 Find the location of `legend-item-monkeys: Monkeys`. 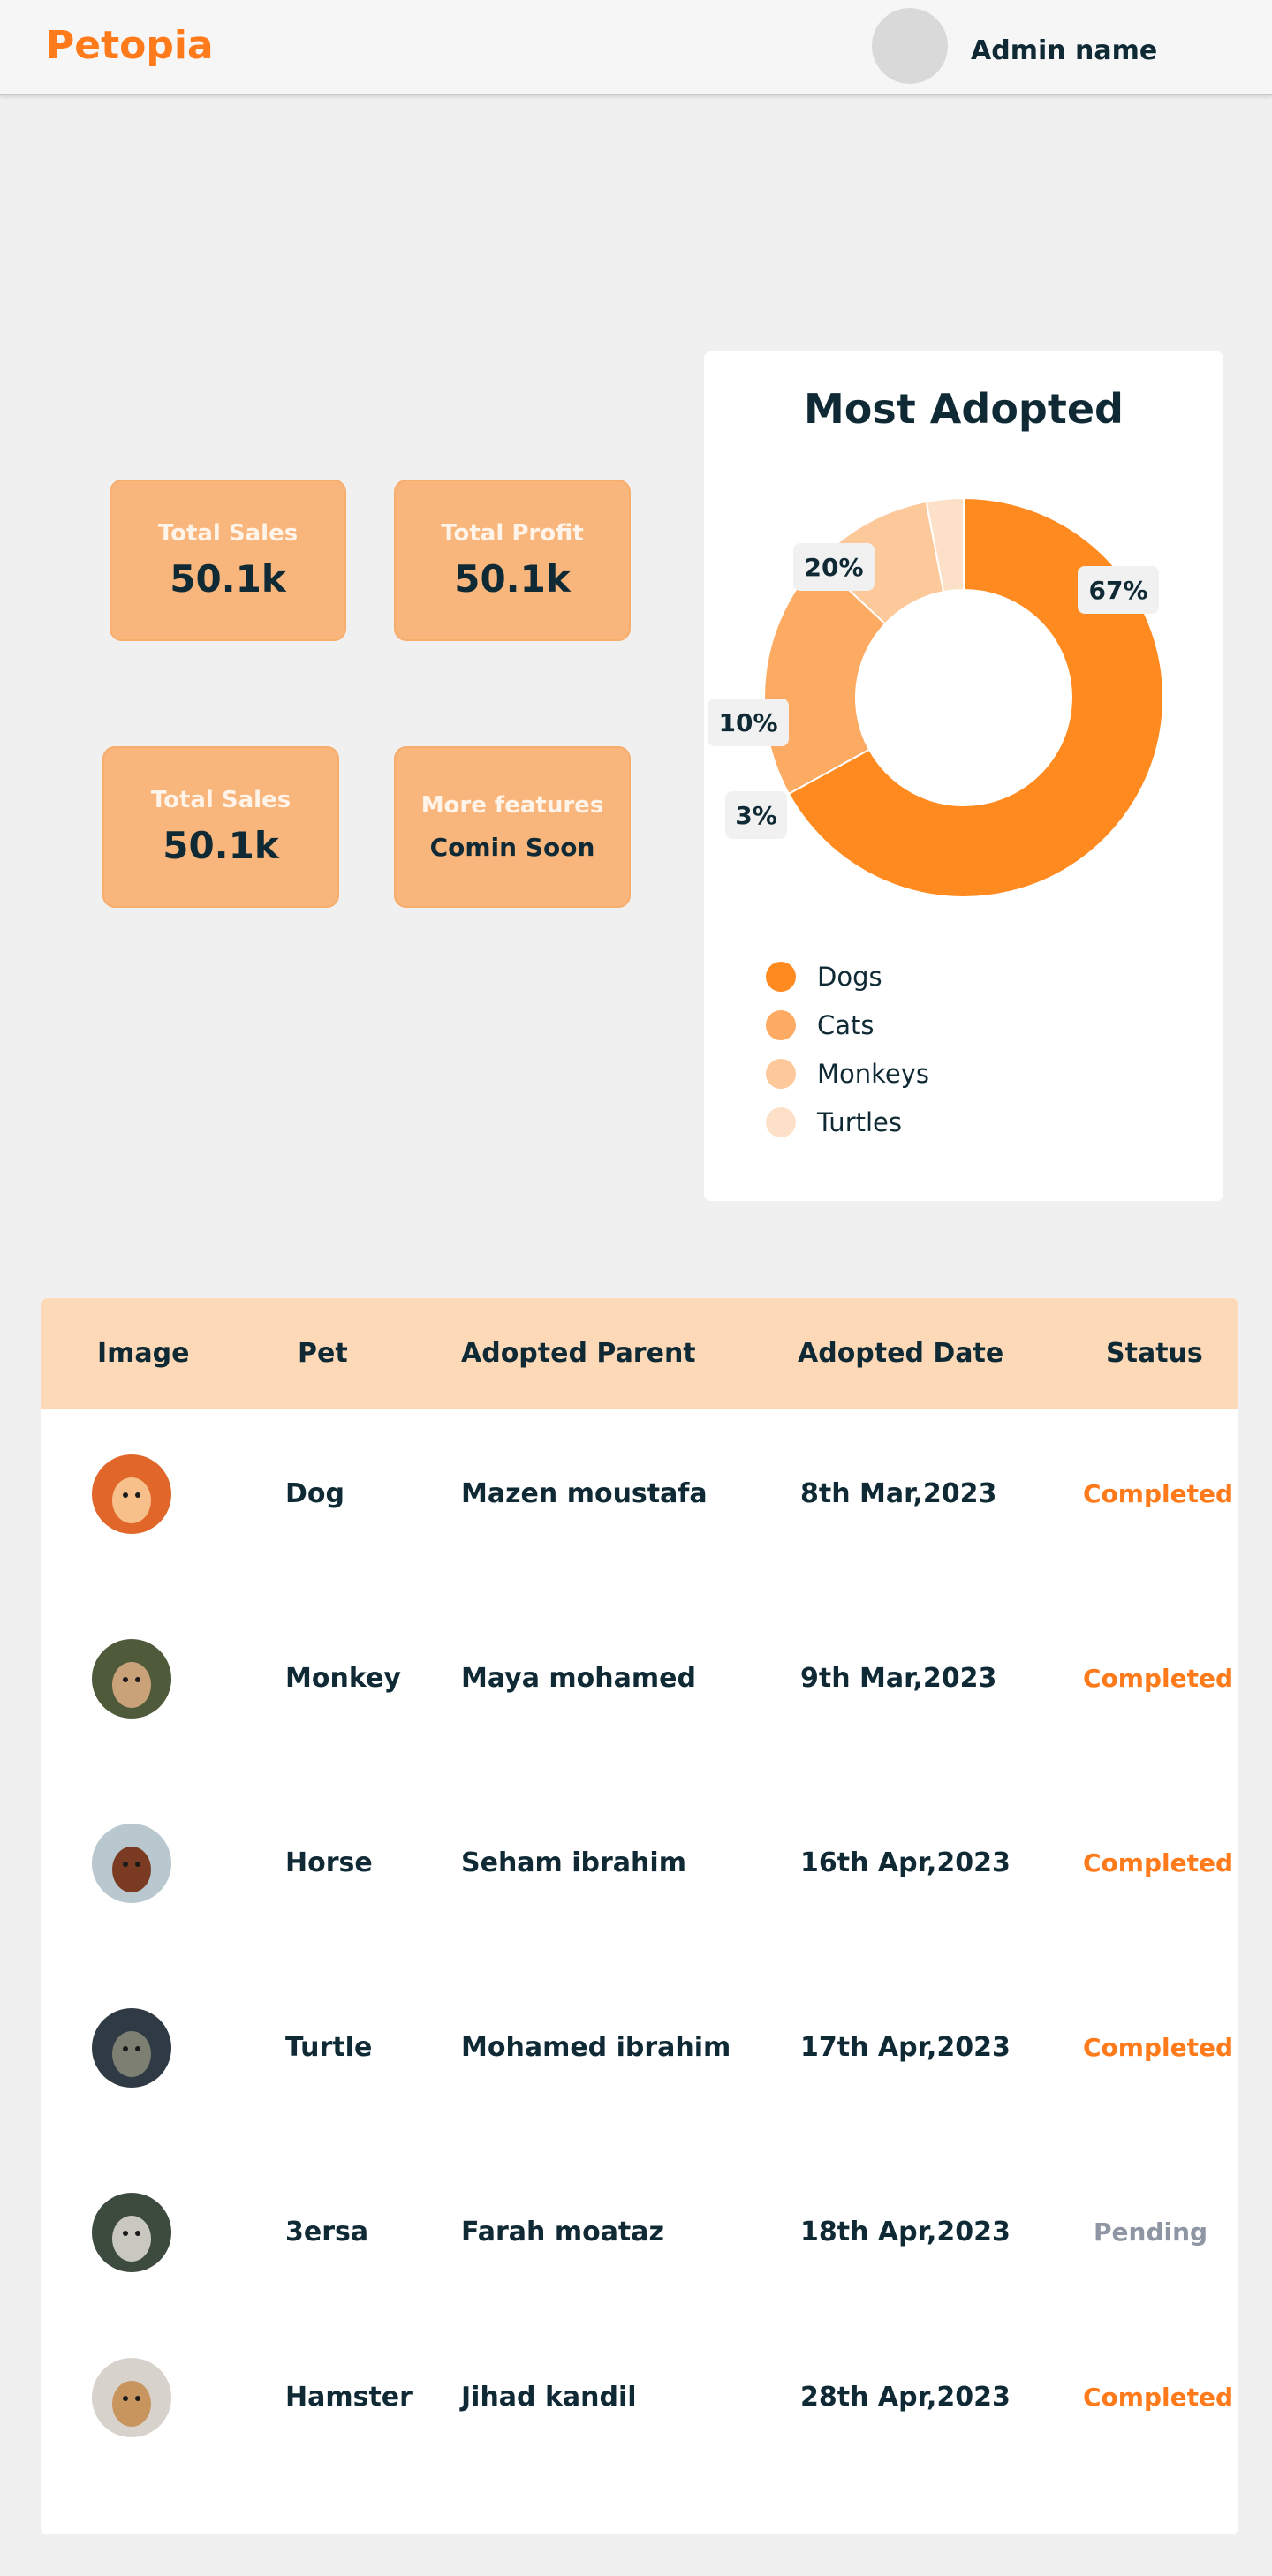

legend-item-monkeys: Monkeys is located at coordinates (847, 1073).